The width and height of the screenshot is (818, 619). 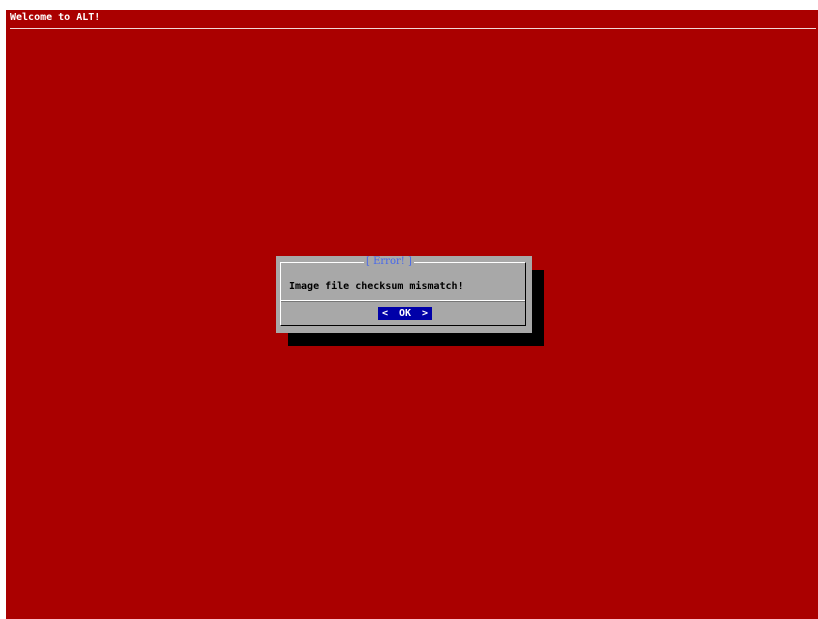 What do you see at coordinates (424, 313) in the screenshot?
I see `ok-button-right-bracket: >` at bounding box center [424, 313].